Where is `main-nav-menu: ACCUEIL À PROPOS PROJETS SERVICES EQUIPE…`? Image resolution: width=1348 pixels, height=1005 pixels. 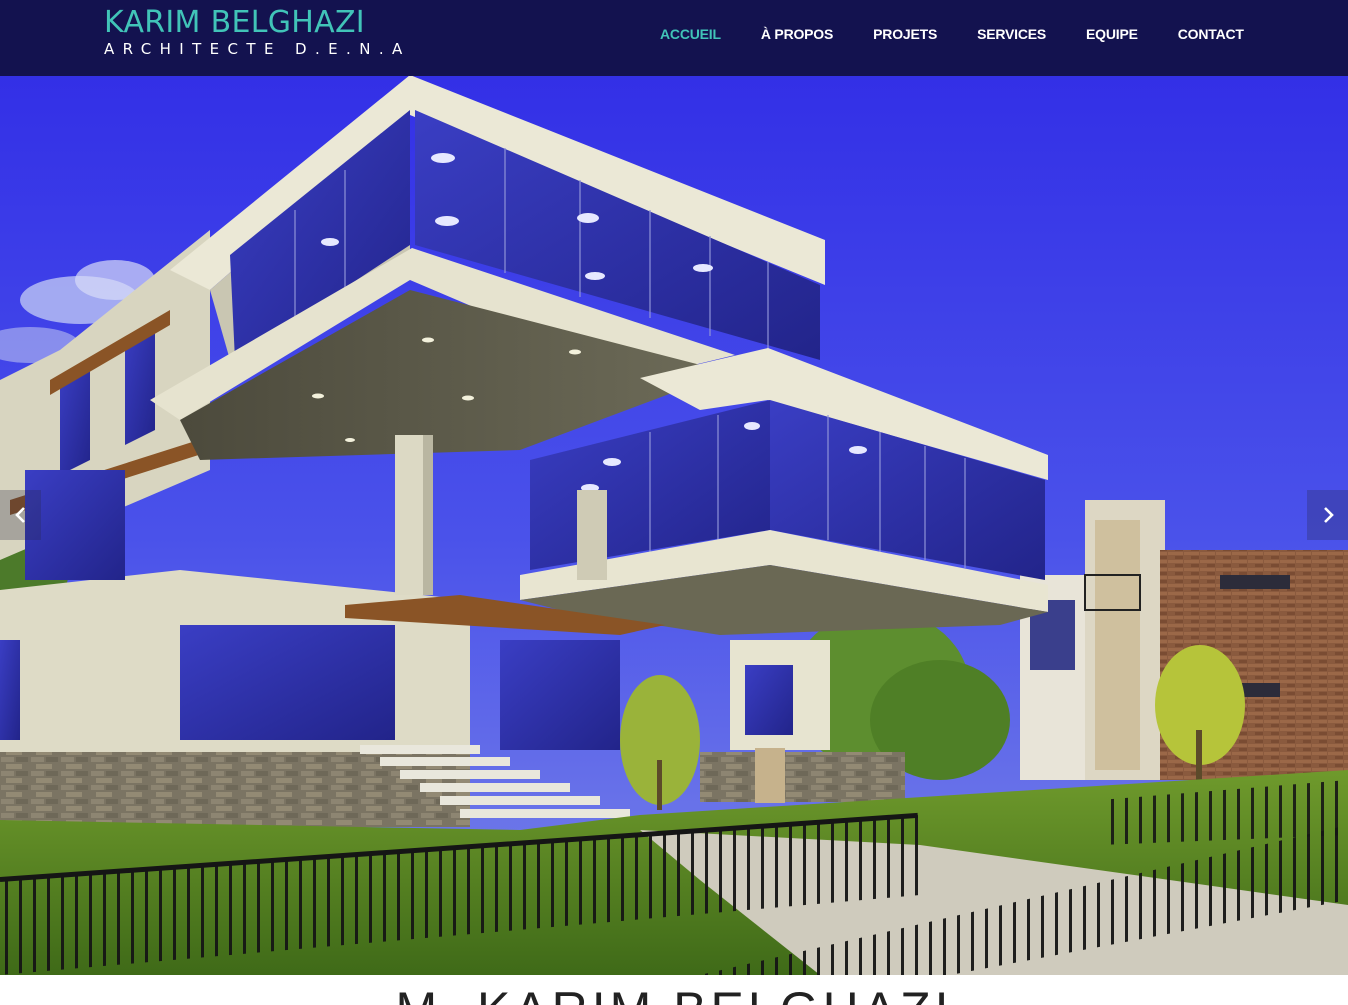 main-nav-menu: ACCUEIL À PROPOS PROJETS SERVICES EQUIPE… is located at coordinates (952, 35).